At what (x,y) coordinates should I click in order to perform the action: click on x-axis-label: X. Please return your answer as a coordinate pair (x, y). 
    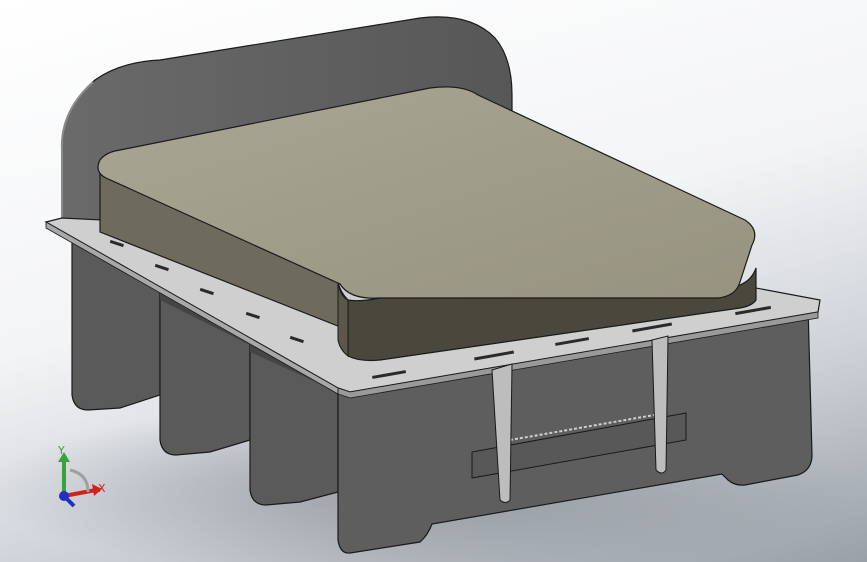
    Looking at the image, I should click on (102, 488).